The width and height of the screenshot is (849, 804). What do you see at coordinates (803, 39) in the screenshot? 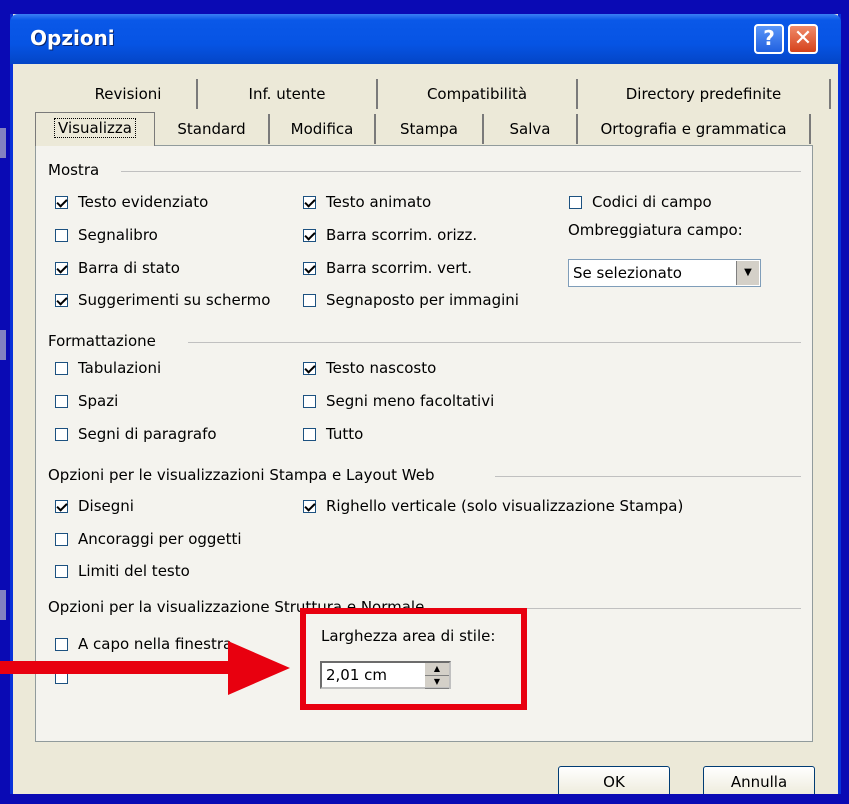
I see `close-button: ✕` at bounding box center [803, 39].